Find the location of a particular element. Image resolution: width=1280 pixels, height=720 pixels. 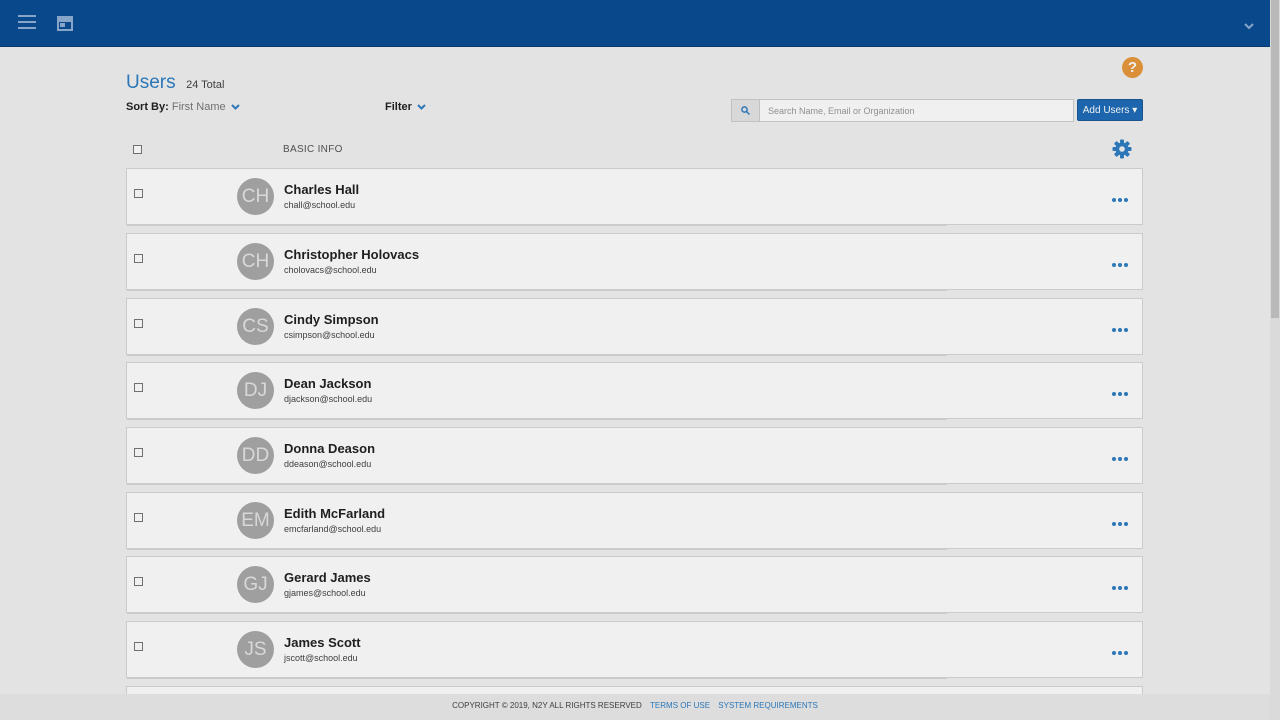

user-row: DD Donna Deason ddeason@school.edu is located at coordinates (634, 456).